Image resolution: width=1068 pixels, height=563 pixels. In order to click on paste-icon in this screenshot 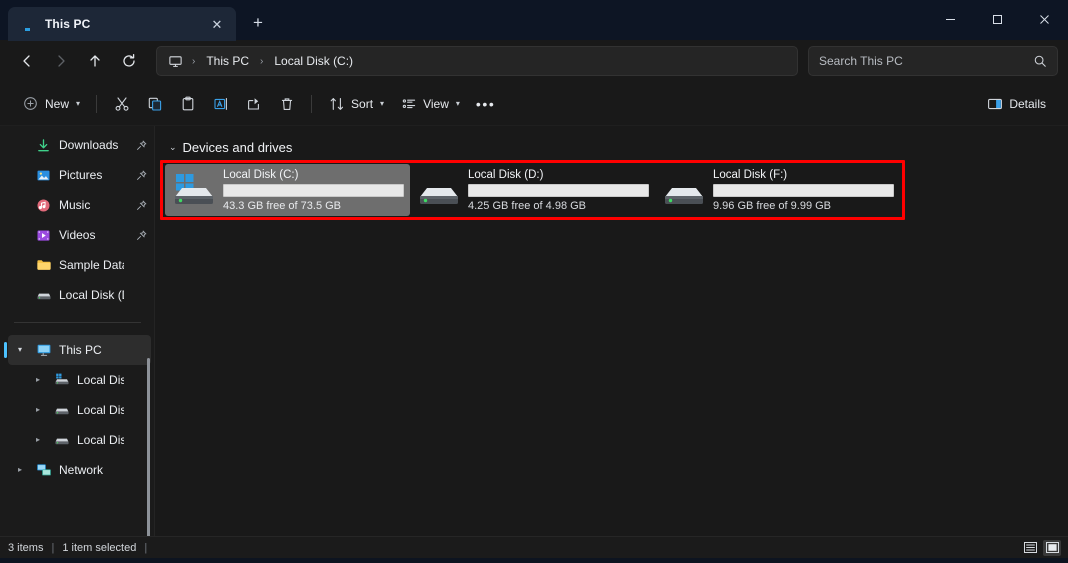, I will do `click(187, 103)`.